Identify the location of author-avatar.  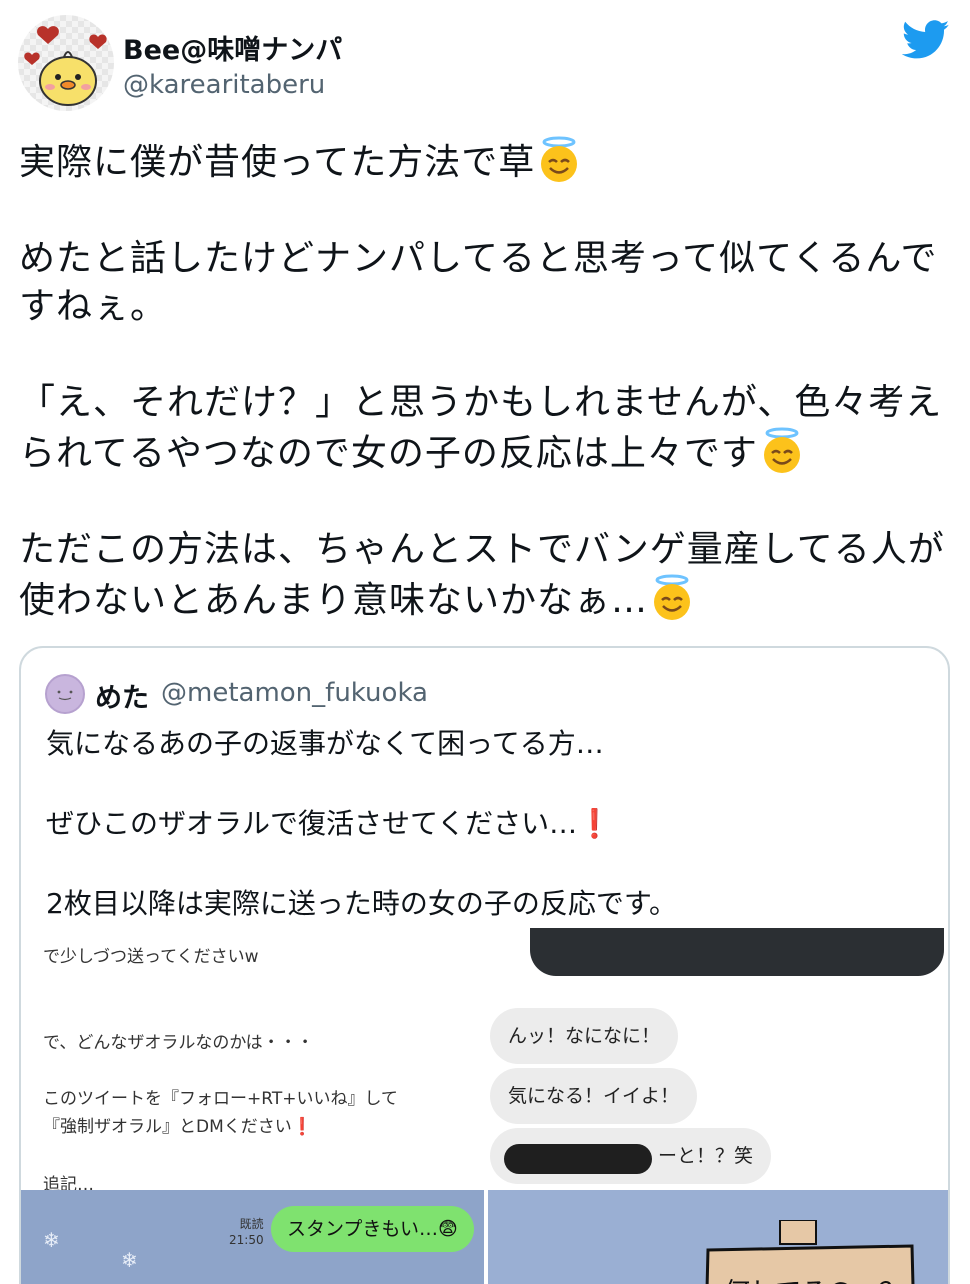
(66, 63).